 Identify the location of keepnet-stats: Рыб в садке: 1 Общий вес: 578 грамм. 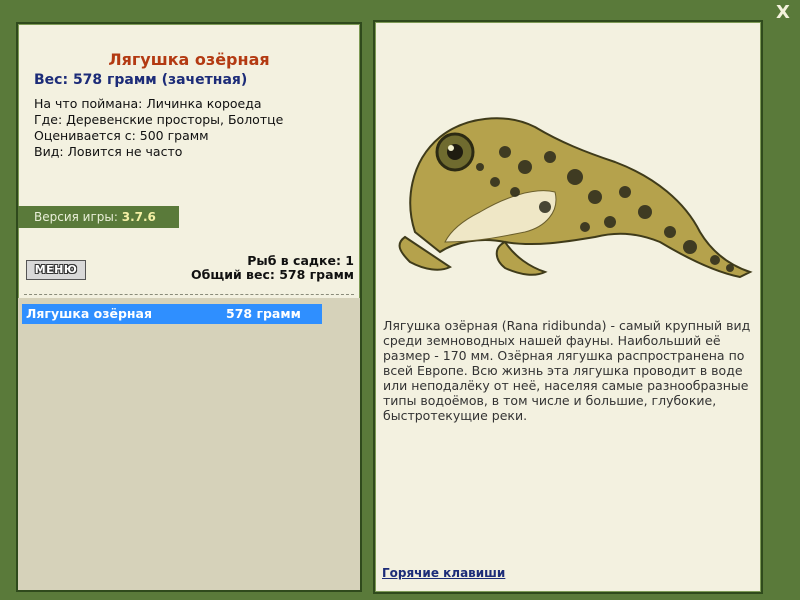
(272, 268).